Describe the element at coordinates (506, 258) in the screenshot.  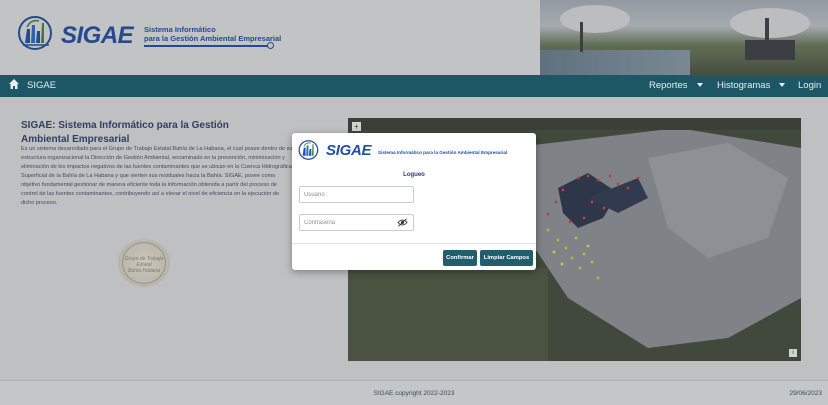
I see `clear-fields-button: Limpiar Campos` at that location.